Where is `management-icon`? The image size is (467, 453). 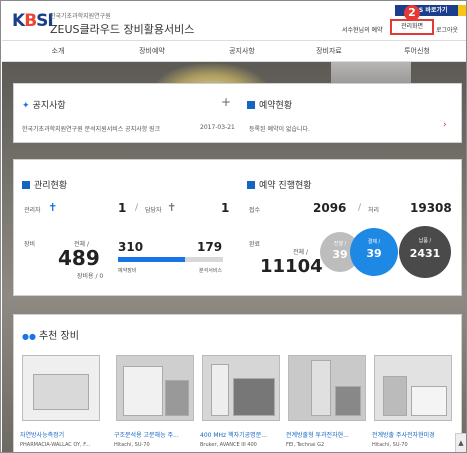
management-icon is located at coordinates (26, 185).